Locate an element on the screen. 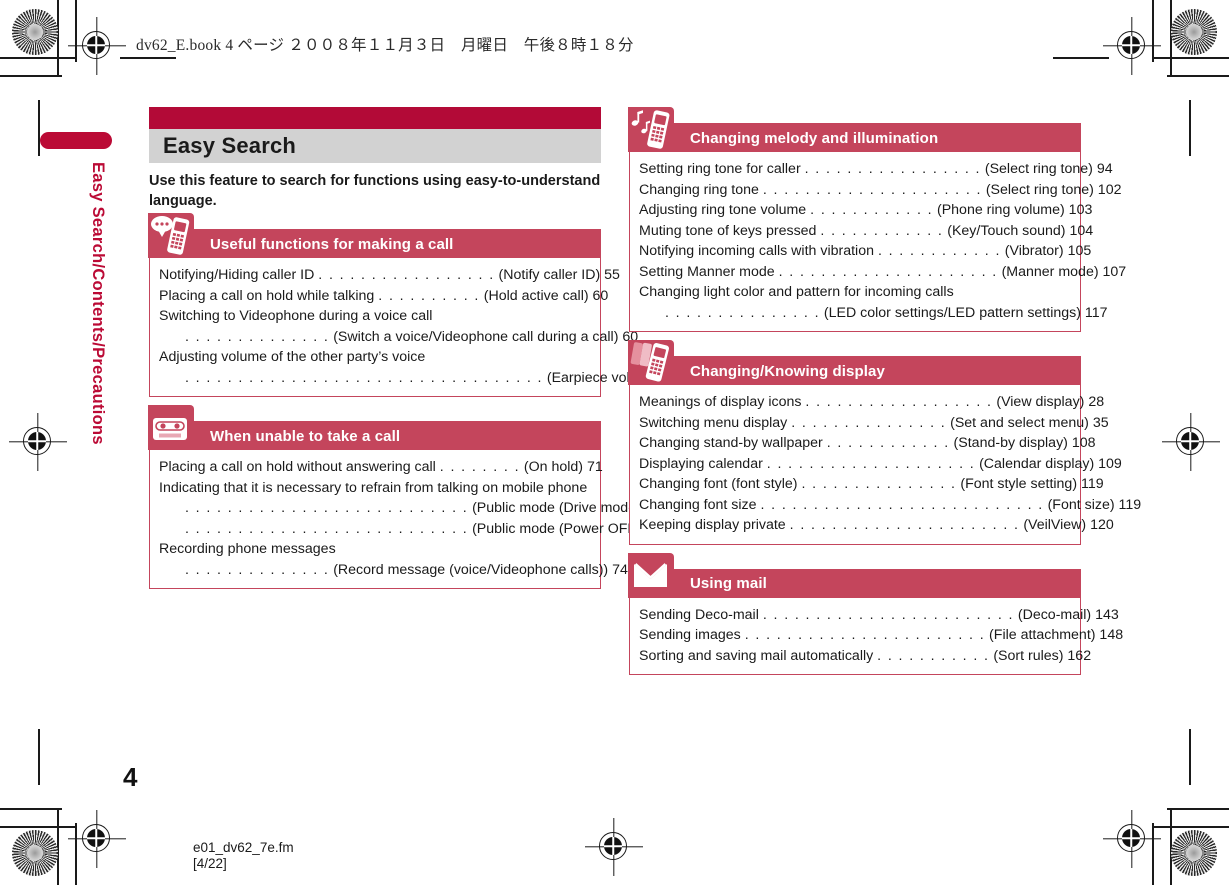 The width and height of the screenshot is (1229, 885). footer-page-ref: [4/22] is located at coordinates (210, 863).